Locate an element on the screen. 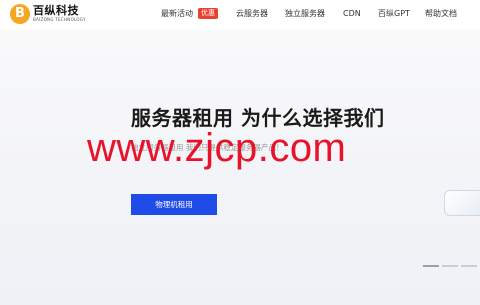 The image size is (480, 305). nav-item-cdn: CDN is located at coordinates (352, 14).